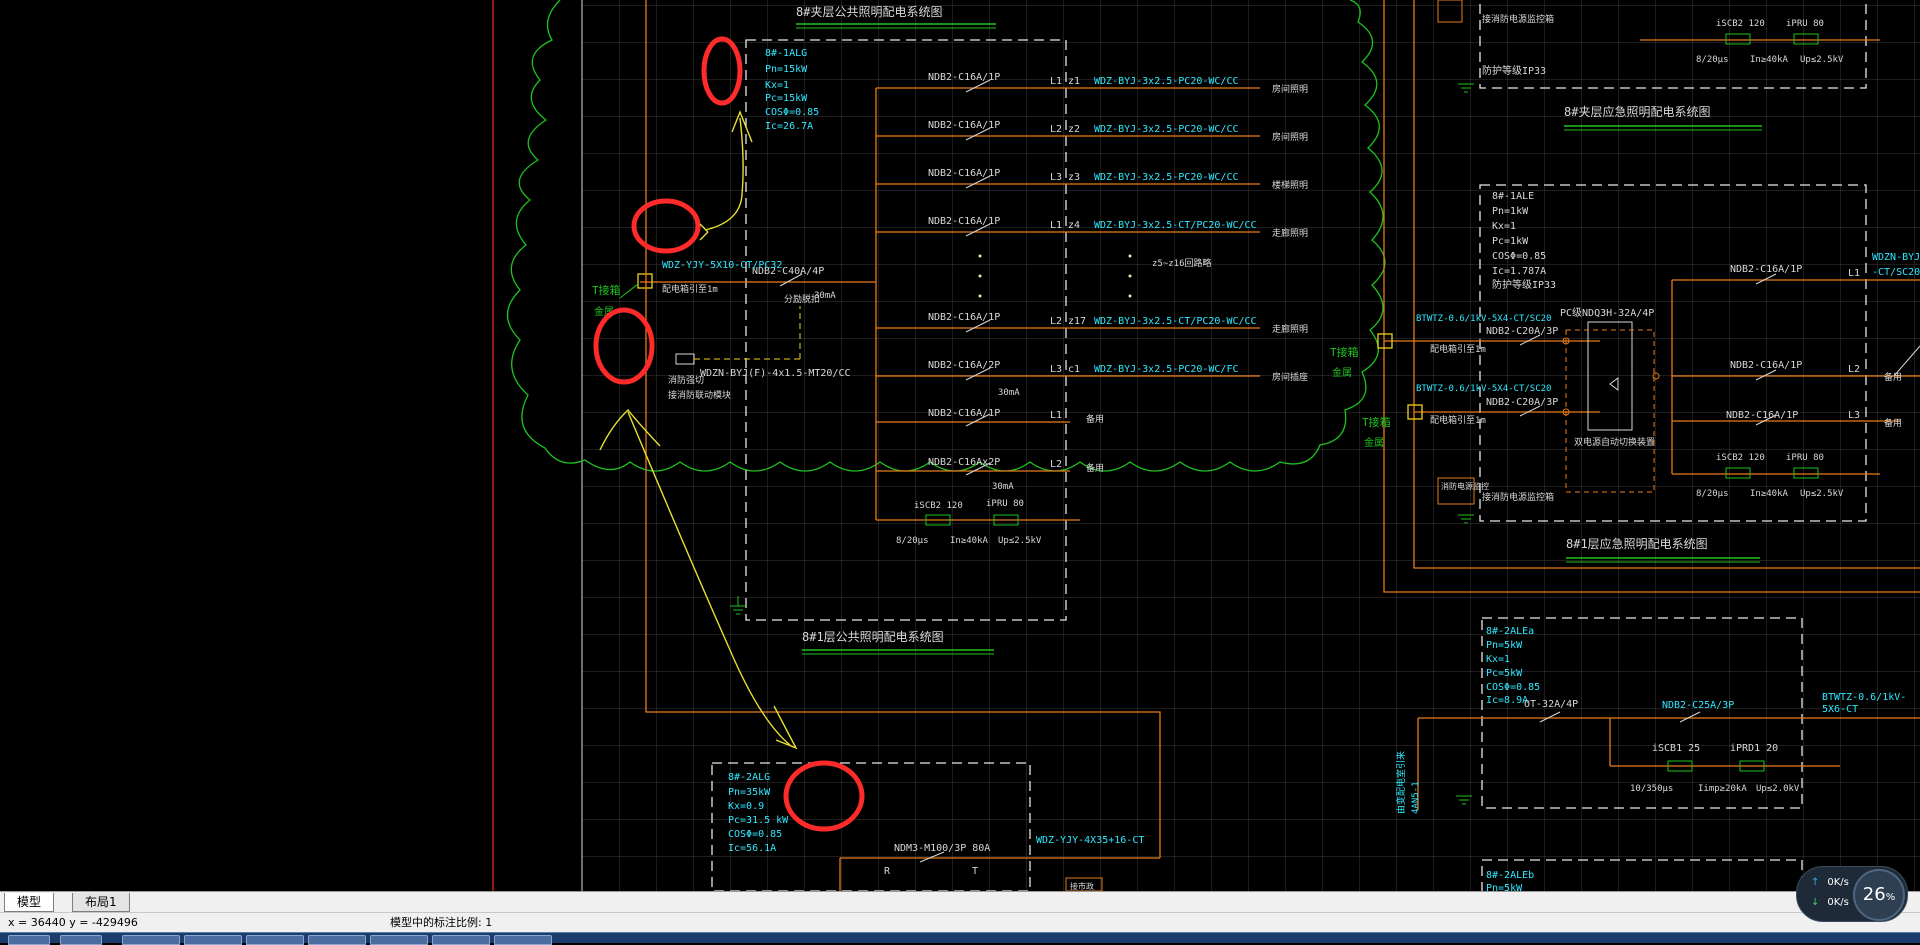  What do you see at coordinates (1815, 902) in the screenshot?
I see `download-arrow-icon: ↓` at bounding box center [1815, 902].